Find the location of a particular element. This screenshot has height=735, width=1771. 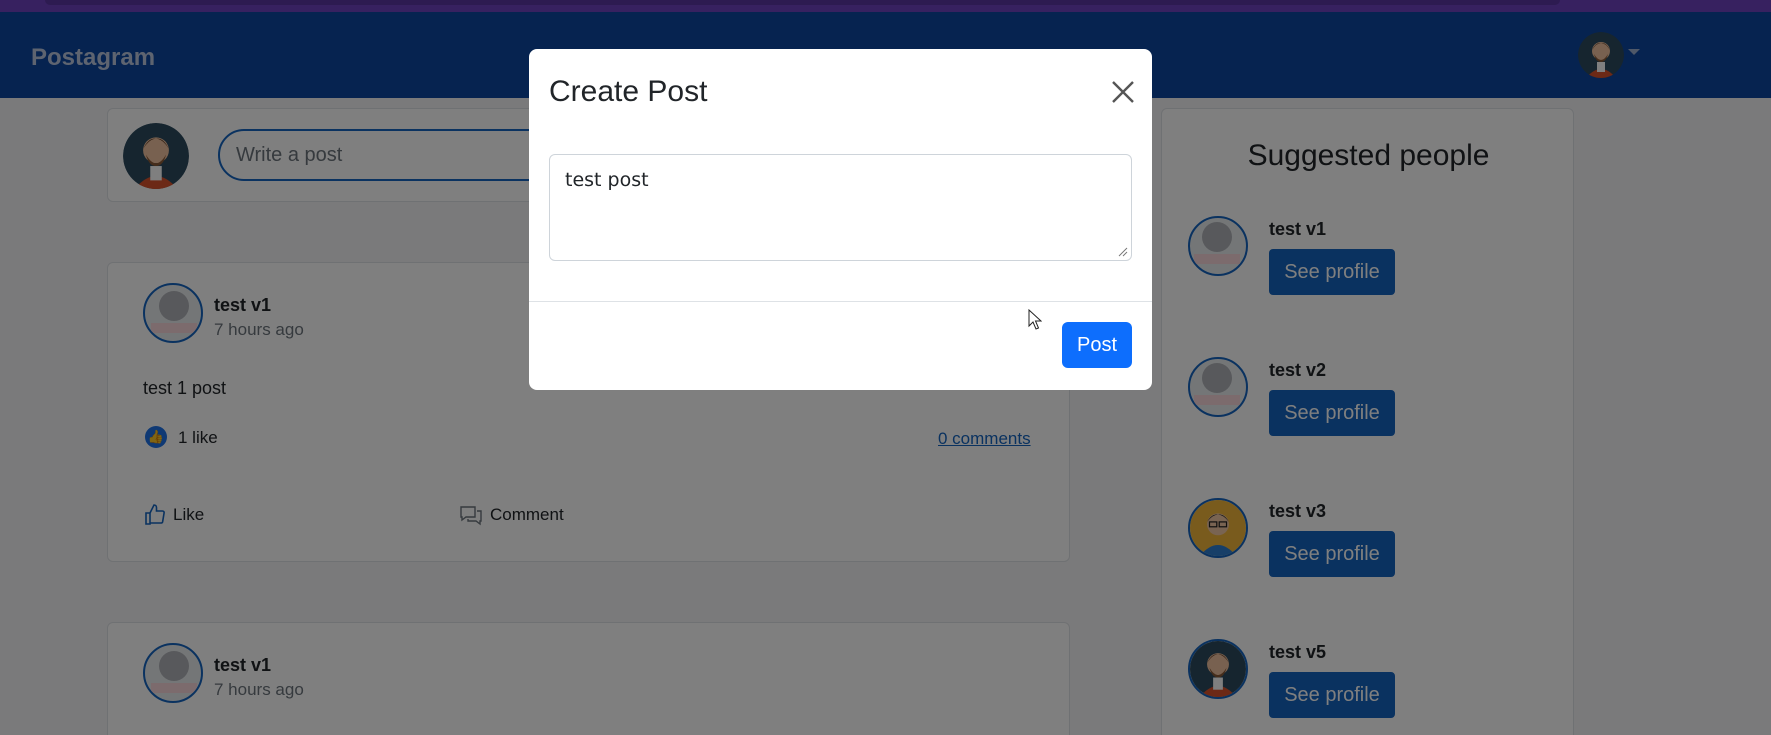

resize-grip-icon is located at coordinates (1123, 252).